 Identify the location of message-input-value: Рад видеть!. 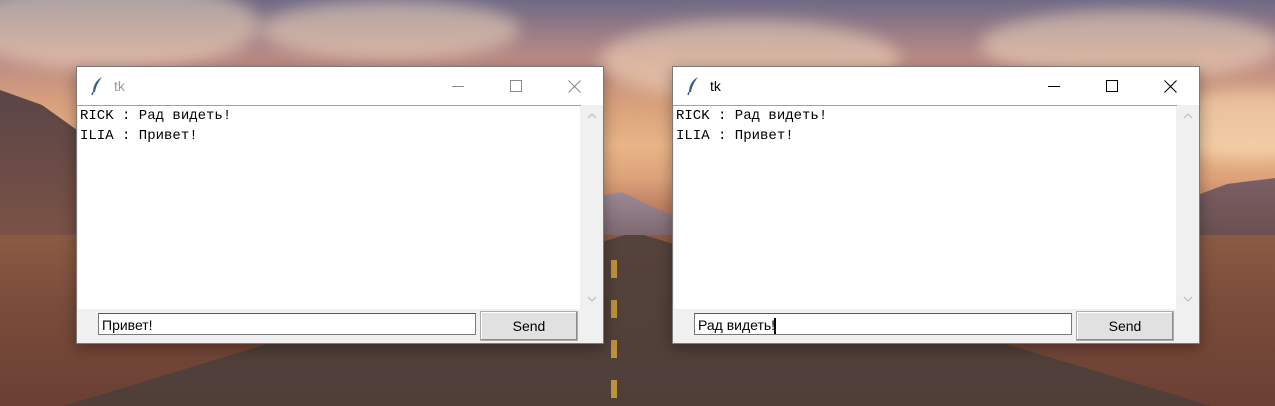
(737, 325).